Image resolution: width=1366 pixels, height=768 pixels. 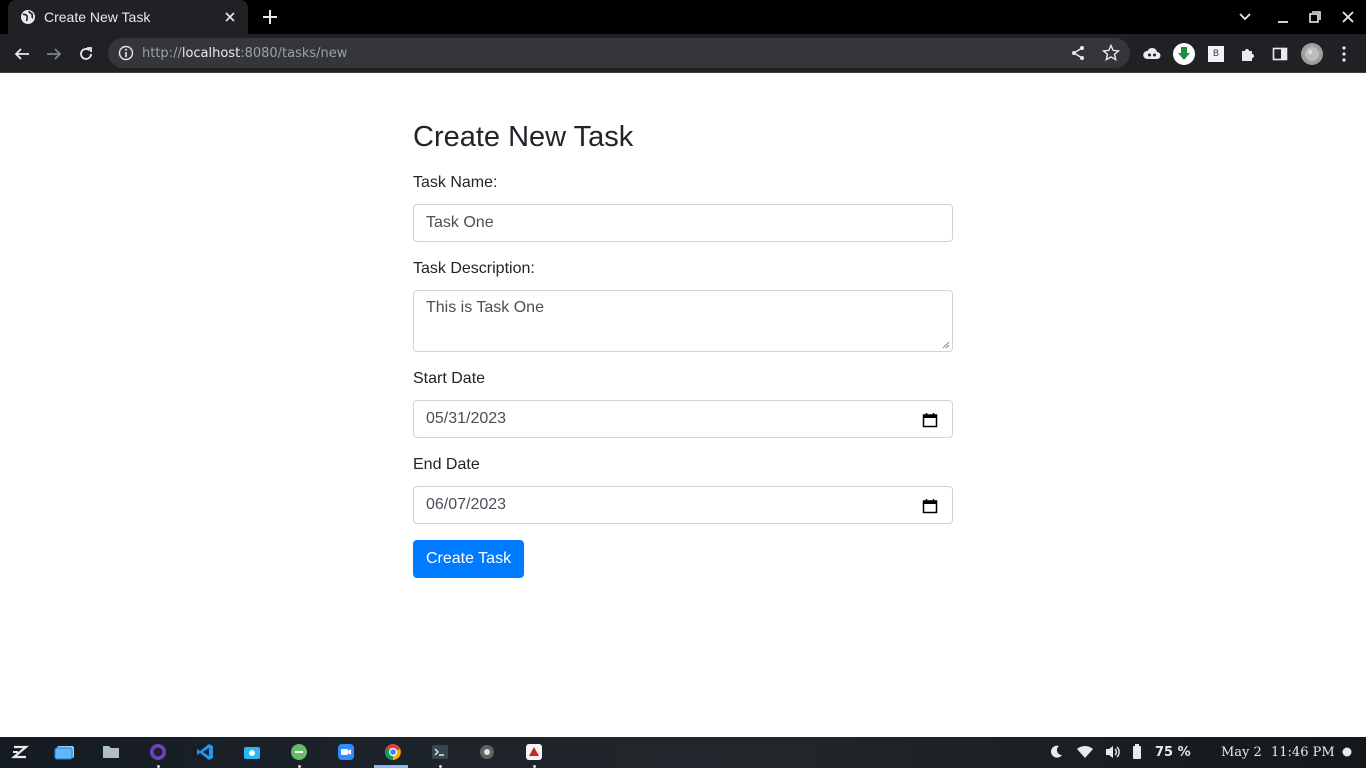 I want to click on end-date-input: 06/07/2023, so click(x=683, y=505).